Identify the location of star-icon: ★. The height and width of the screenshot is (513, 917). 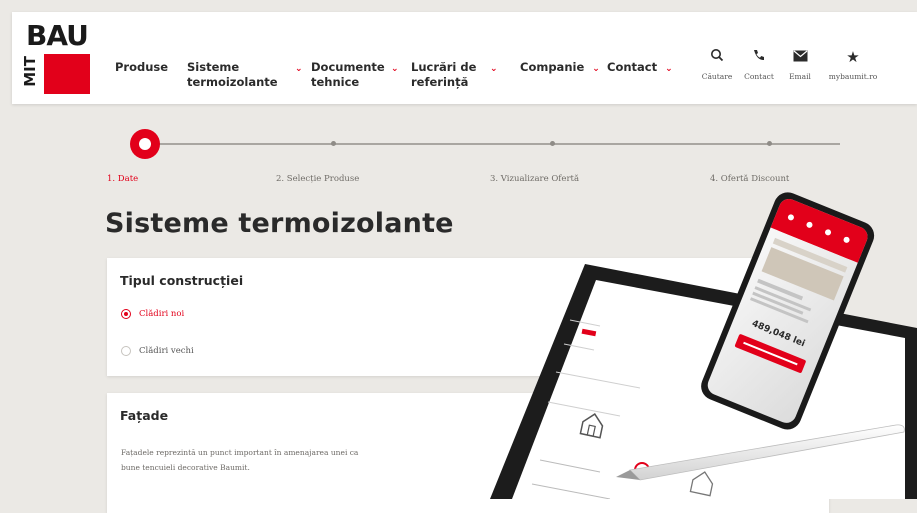
(853, 57).